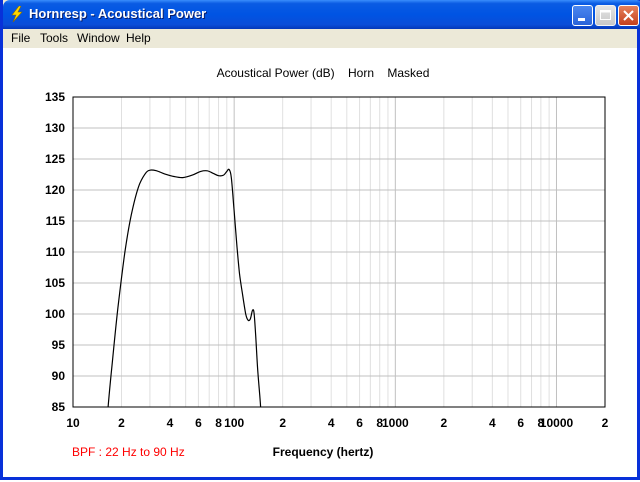 The width and height of the screenshot is (640, 482). Describe the element at coordinates (20, 38) in the screenshot. I see `menu-file: File` at that location.